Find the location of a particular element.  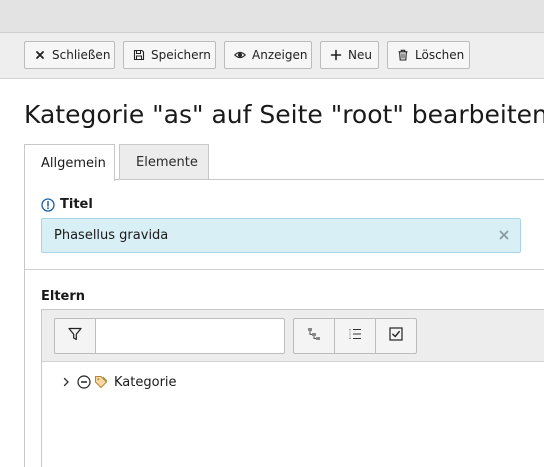

filter-button is located at coordinates (75, 336).